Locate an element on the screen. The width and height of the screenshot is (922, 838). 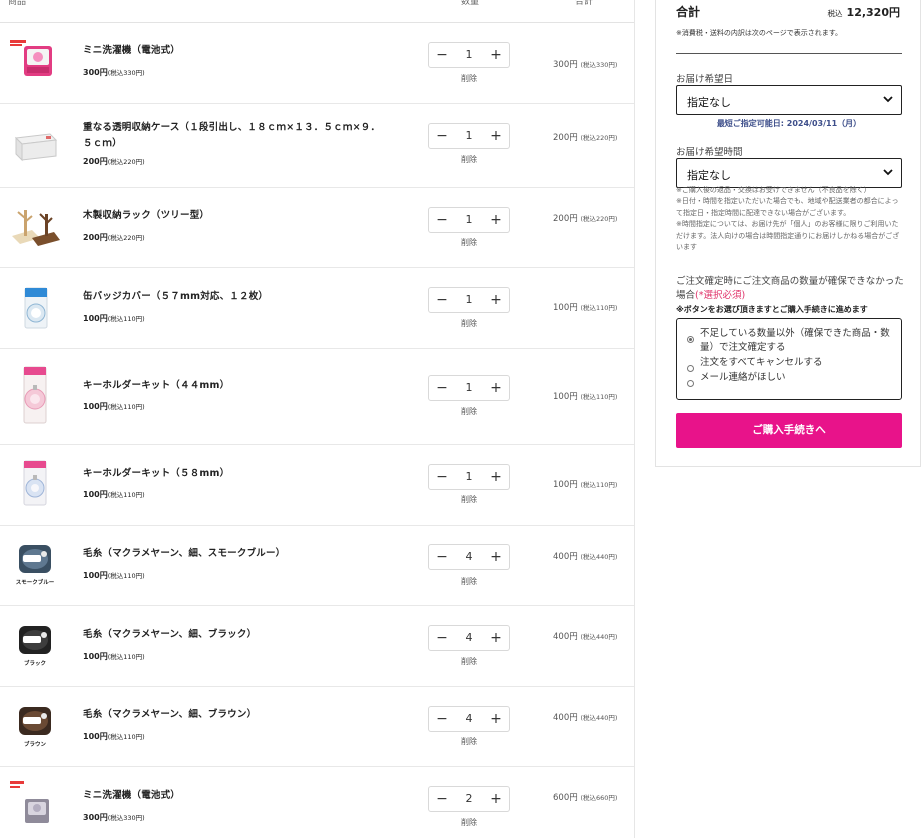
product-name: 缶バッジカバー（５７mm対応、１２枚） is located at coordinates (243, 297).